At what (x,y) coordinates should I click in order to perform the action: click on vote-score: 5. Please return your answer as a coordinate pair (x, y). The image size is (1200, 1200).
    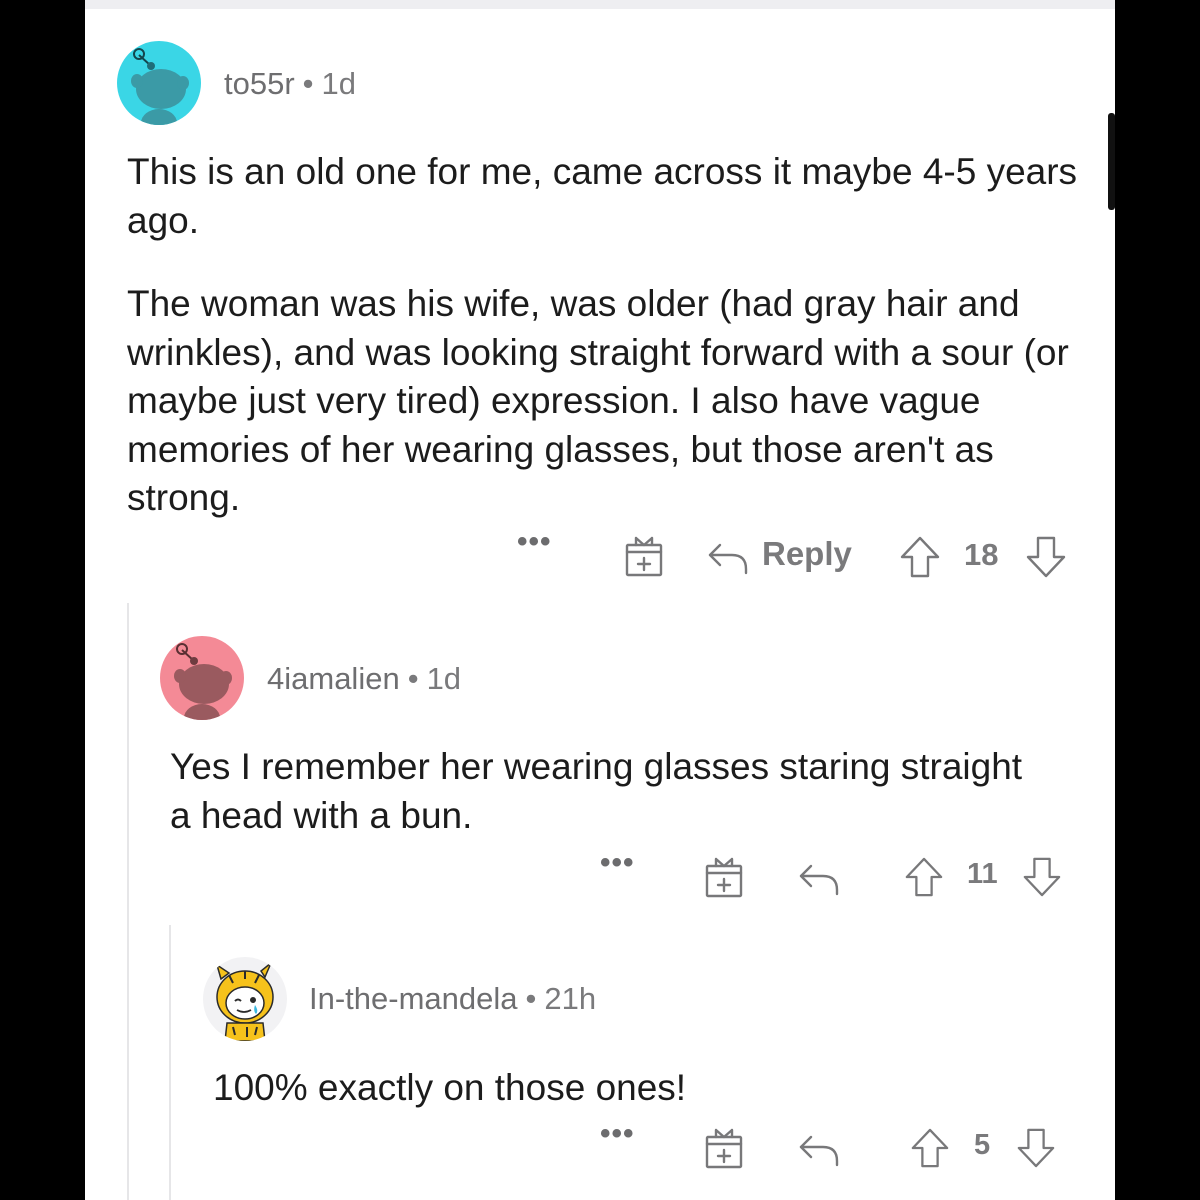
    Looking at the image, I should click on (982, 1145).